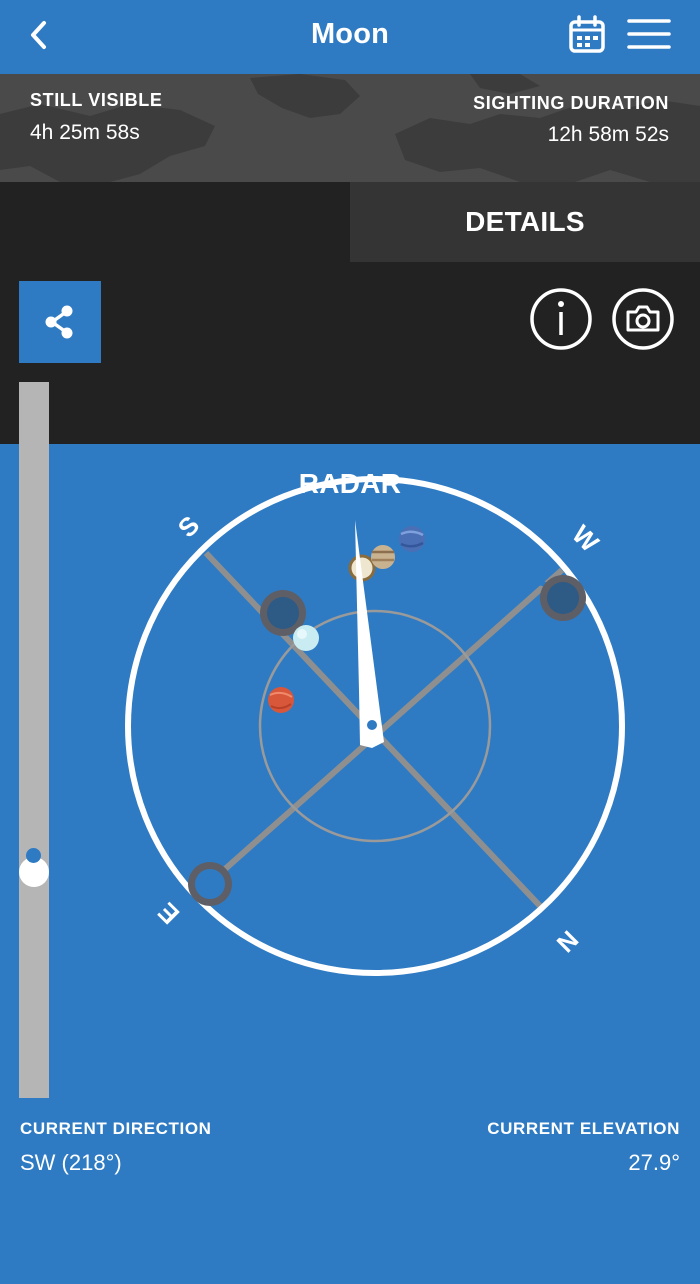  What do you see at coordinates (168, 913) in the screenshot?
I see `compass-label-east: E` at bounding box center [168, 913].